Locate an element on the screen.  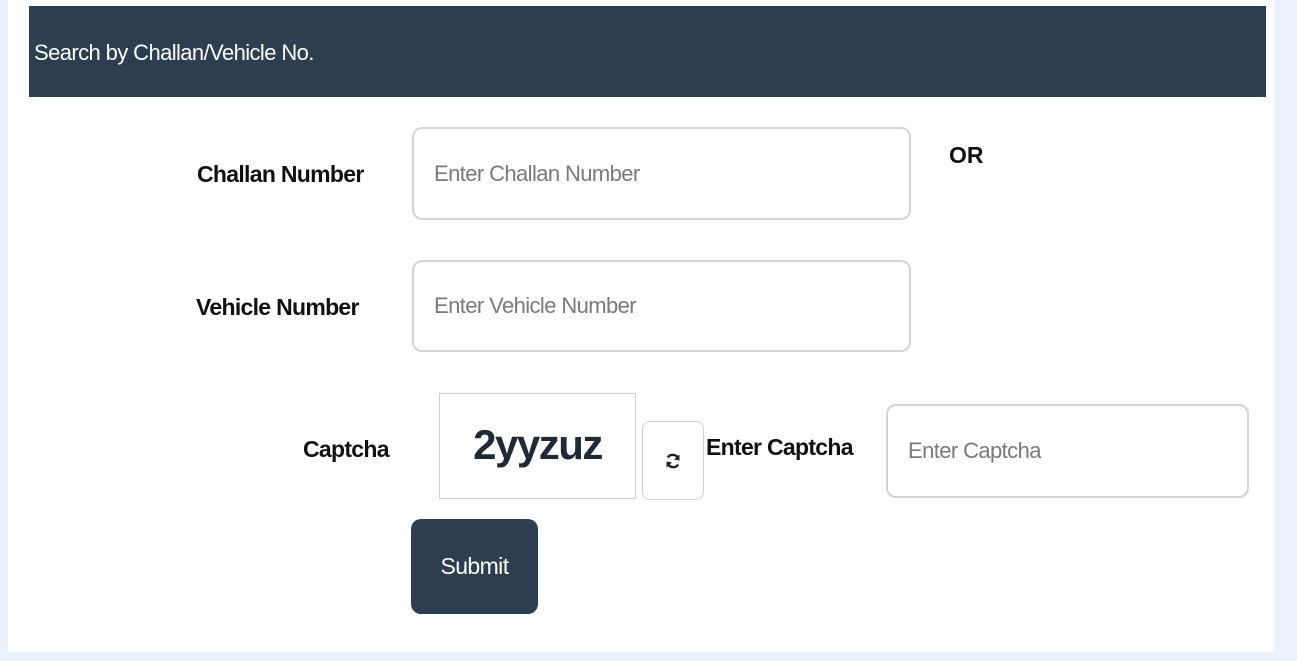
refresh-captcha-button is located at coordinates (673, 460).